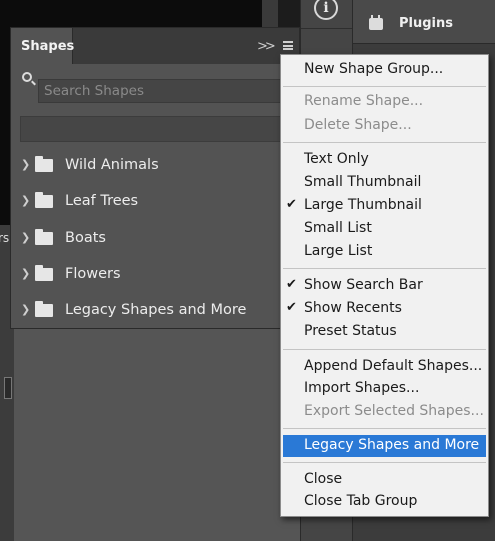 This screenshot has width=495, height=541. What do you see at coordinates (48, 46) in the screenshot?
I see `tab-shapes-label: Shapes` at bounding box center [48, 46].